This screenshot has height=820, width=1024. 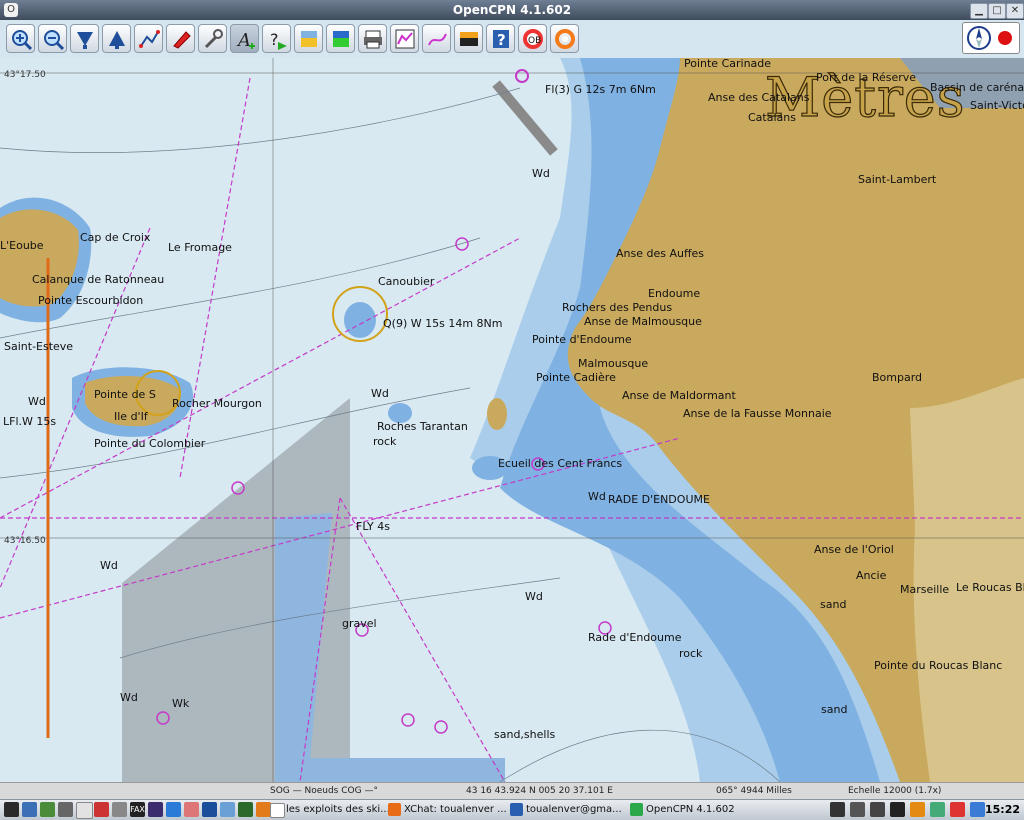 What do you see at coordinates (613, 363) in the screenshot?
I see `place-label: Malmousque` at bounding box center [613, 363].